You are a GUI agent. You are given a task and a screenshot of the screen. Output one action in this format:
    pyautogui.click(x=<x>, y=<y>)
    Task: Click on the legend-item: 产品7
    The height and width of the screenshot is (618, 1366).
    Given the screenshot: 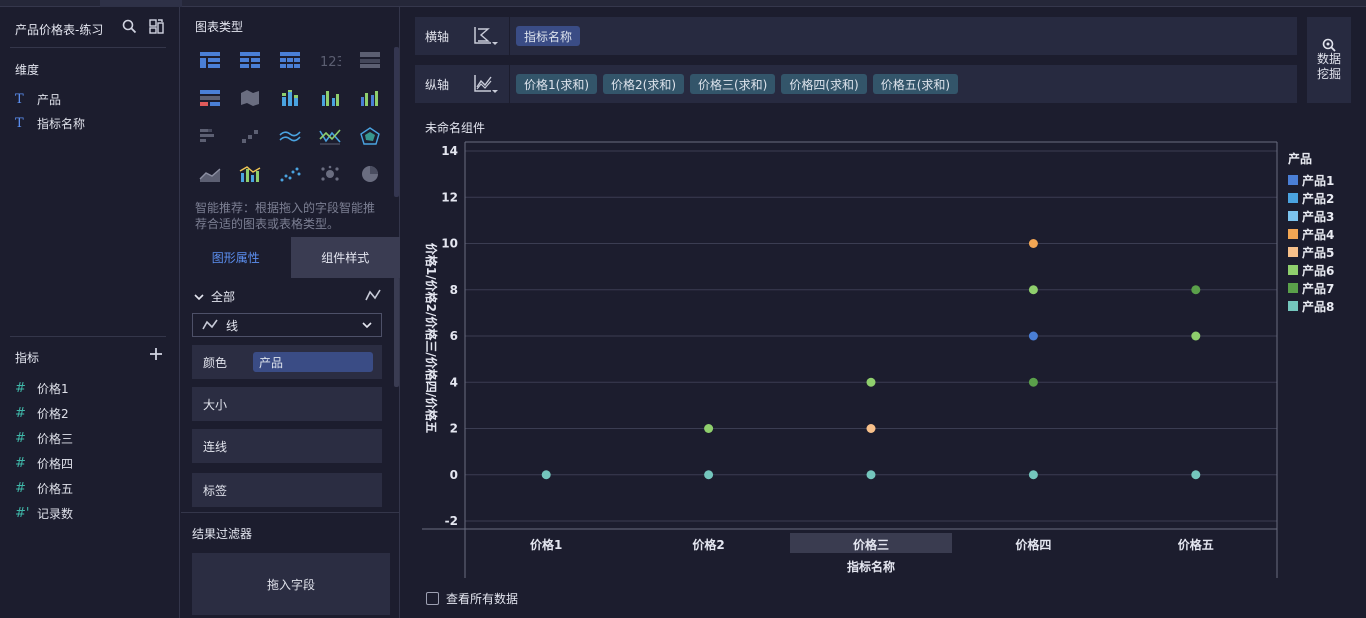 What is the action you would take?
    pyautogui.click(x=1311, y=288)
    